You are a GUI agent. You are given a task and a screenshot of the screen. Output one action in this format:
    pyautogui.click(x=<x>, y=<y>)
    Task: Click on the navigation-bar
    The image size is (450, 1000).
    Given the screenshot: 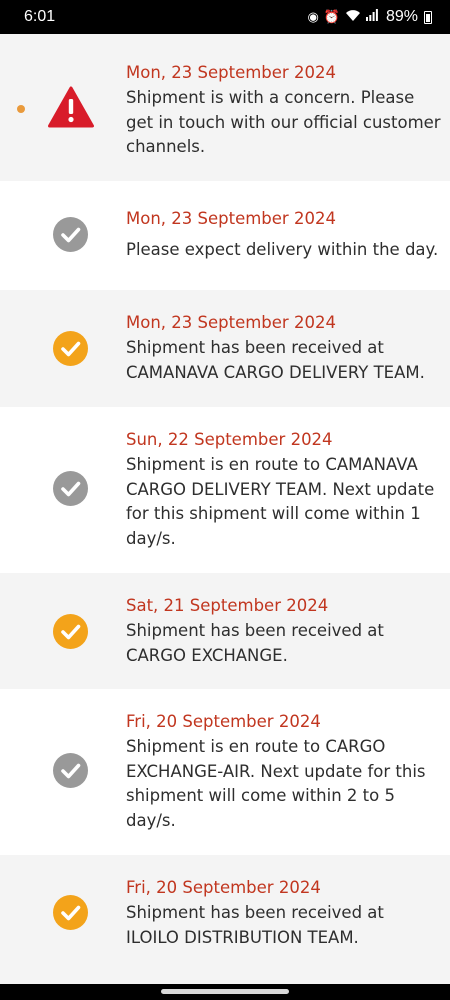 What is the action you would take?
    pyautogui.click(x=225, y=992)
    